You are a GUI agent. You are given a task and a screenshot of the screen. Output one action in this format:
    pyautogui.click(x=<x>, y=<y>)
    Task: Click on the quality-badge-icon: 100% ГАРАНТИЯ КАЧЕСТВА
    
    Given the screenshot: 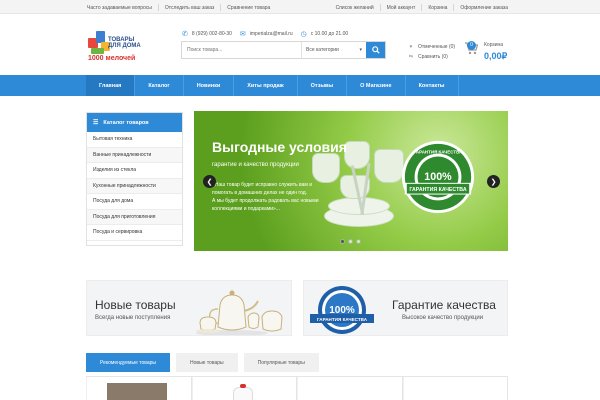 What is the action you would take?
    pyautogui.click(x=342, y=310)
    